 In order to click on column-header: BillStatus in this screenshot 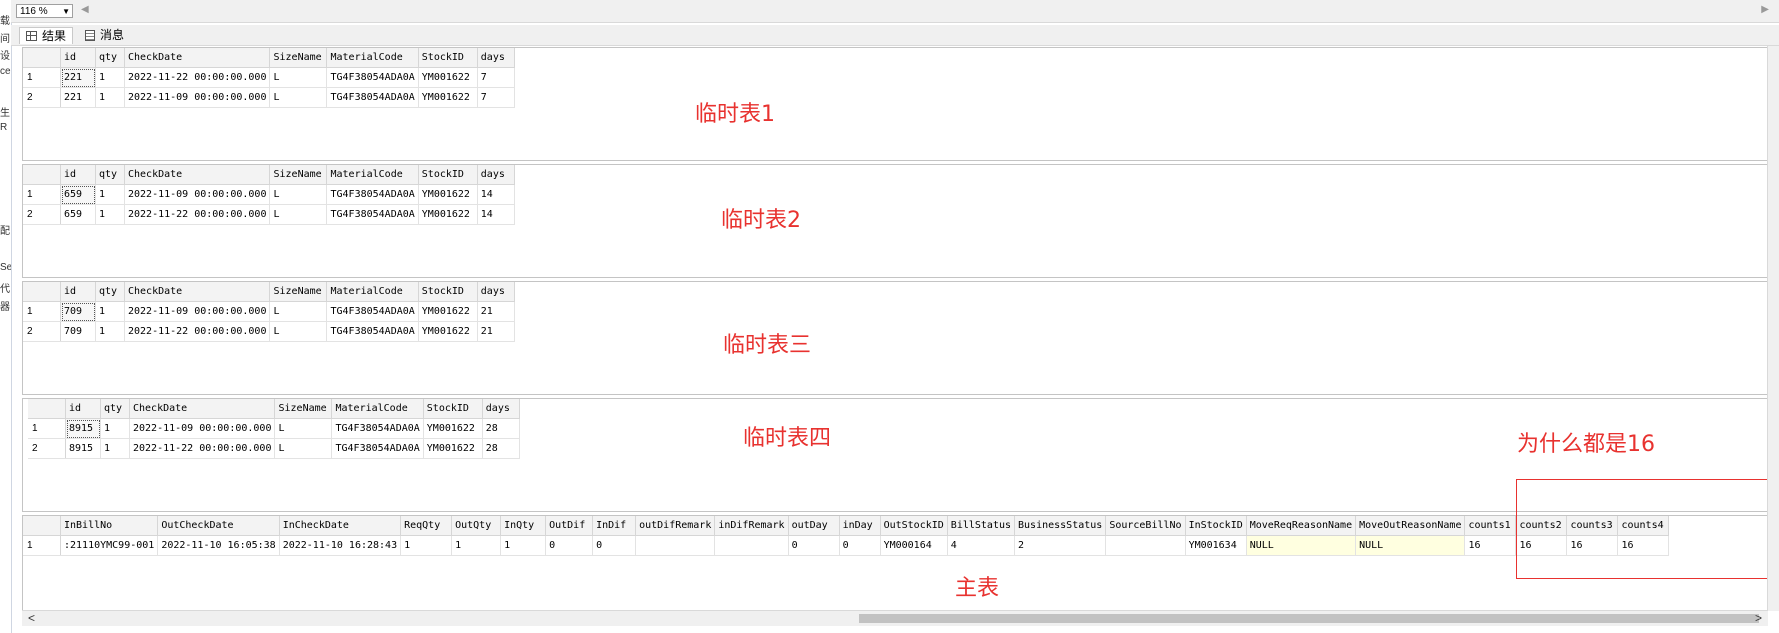, I will do `click(981, 526)`.